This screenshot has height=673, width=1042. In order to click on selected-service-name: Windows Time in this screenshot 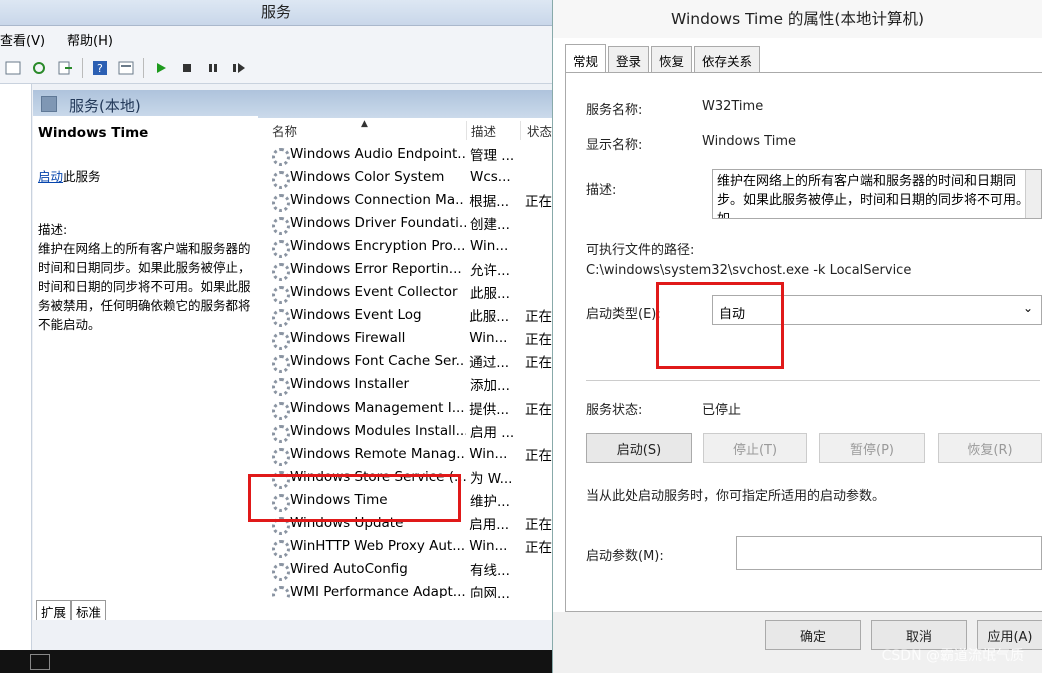, I will do `click(93, 133)`.